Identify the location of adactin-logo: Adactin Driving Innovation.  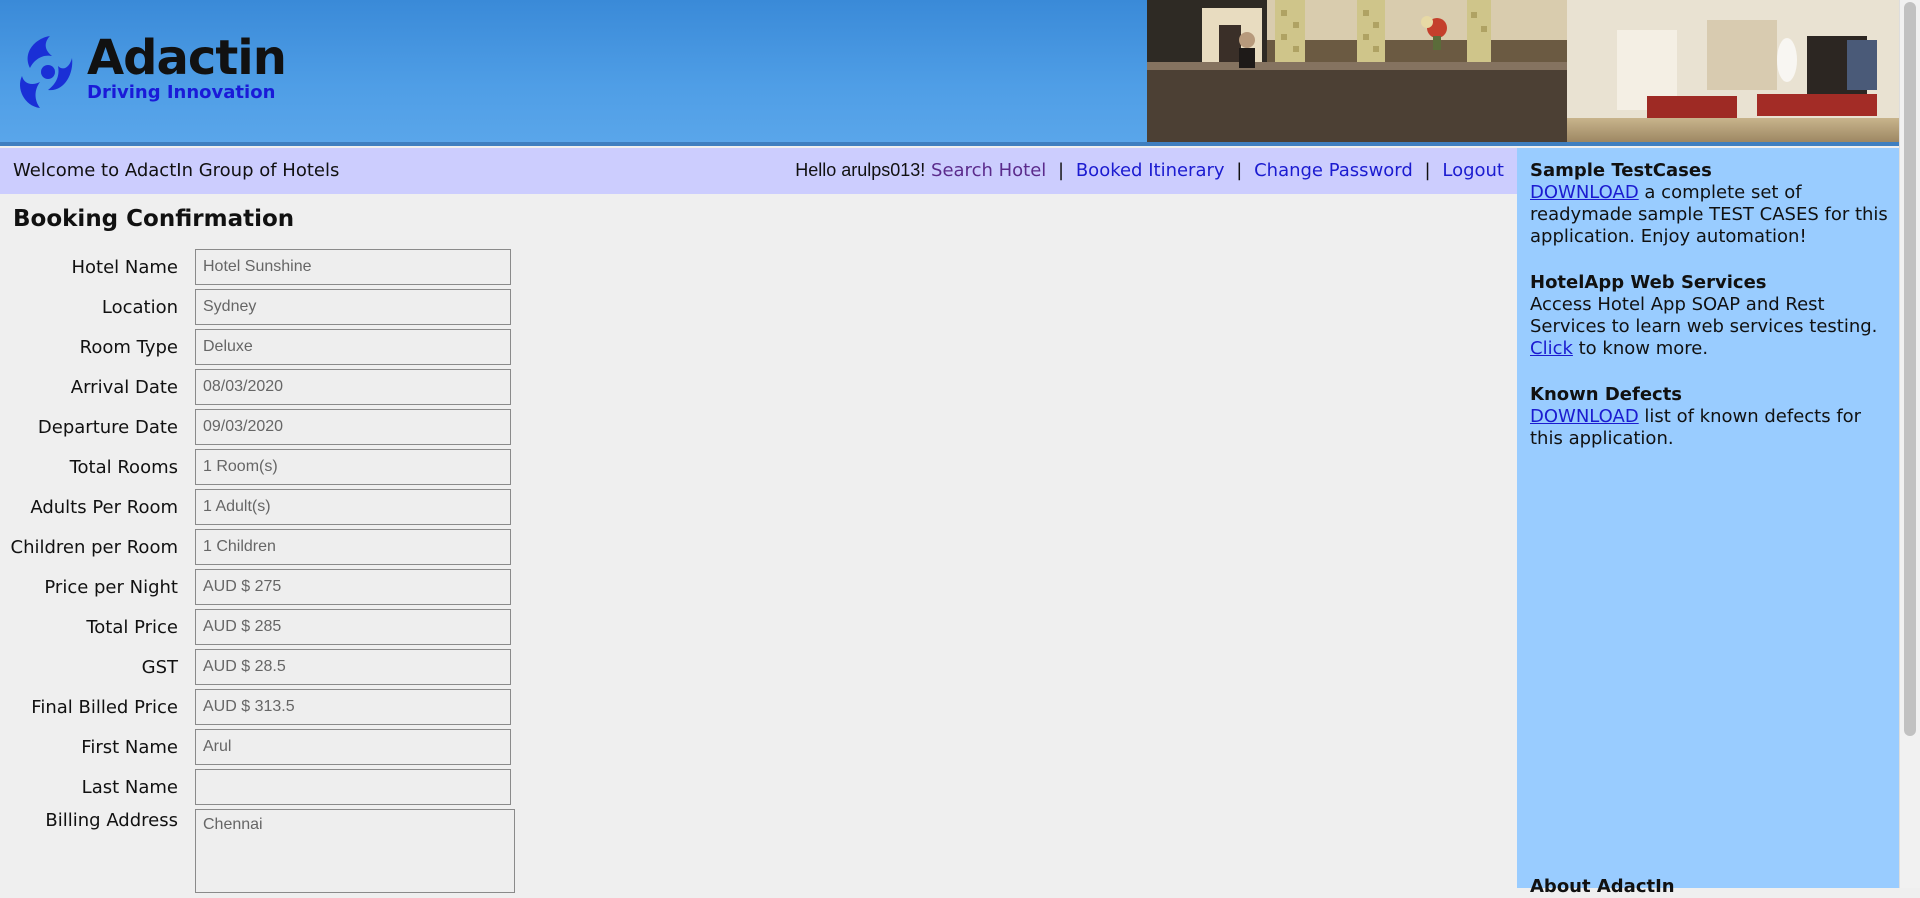
(162, 70).